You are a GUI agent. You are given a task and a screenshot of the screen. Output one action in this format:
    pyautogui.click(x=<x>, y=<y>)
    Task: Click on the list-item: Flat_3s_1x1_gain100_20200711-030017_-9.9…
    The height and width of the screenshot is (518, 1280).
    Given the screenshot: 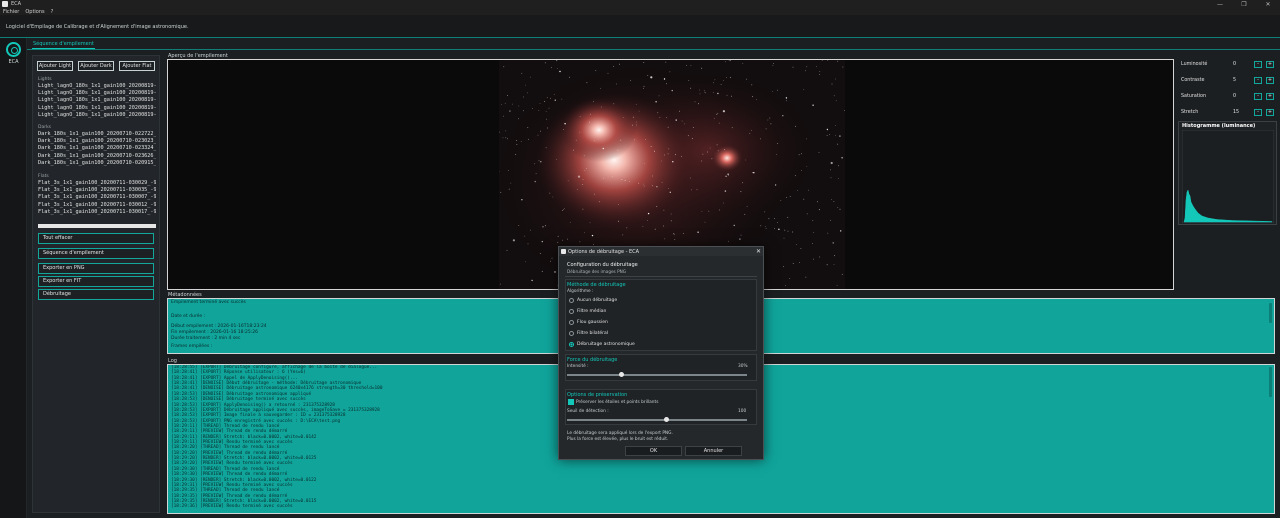 What is the action you would take?
    pyautogui.click(x=97, y=212)
    